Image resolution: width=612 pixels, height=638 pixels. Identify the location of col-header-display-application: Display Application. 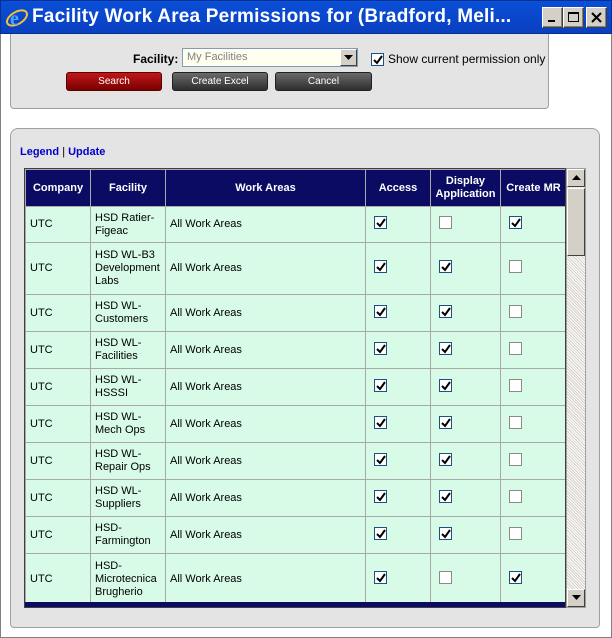
(465, 188).